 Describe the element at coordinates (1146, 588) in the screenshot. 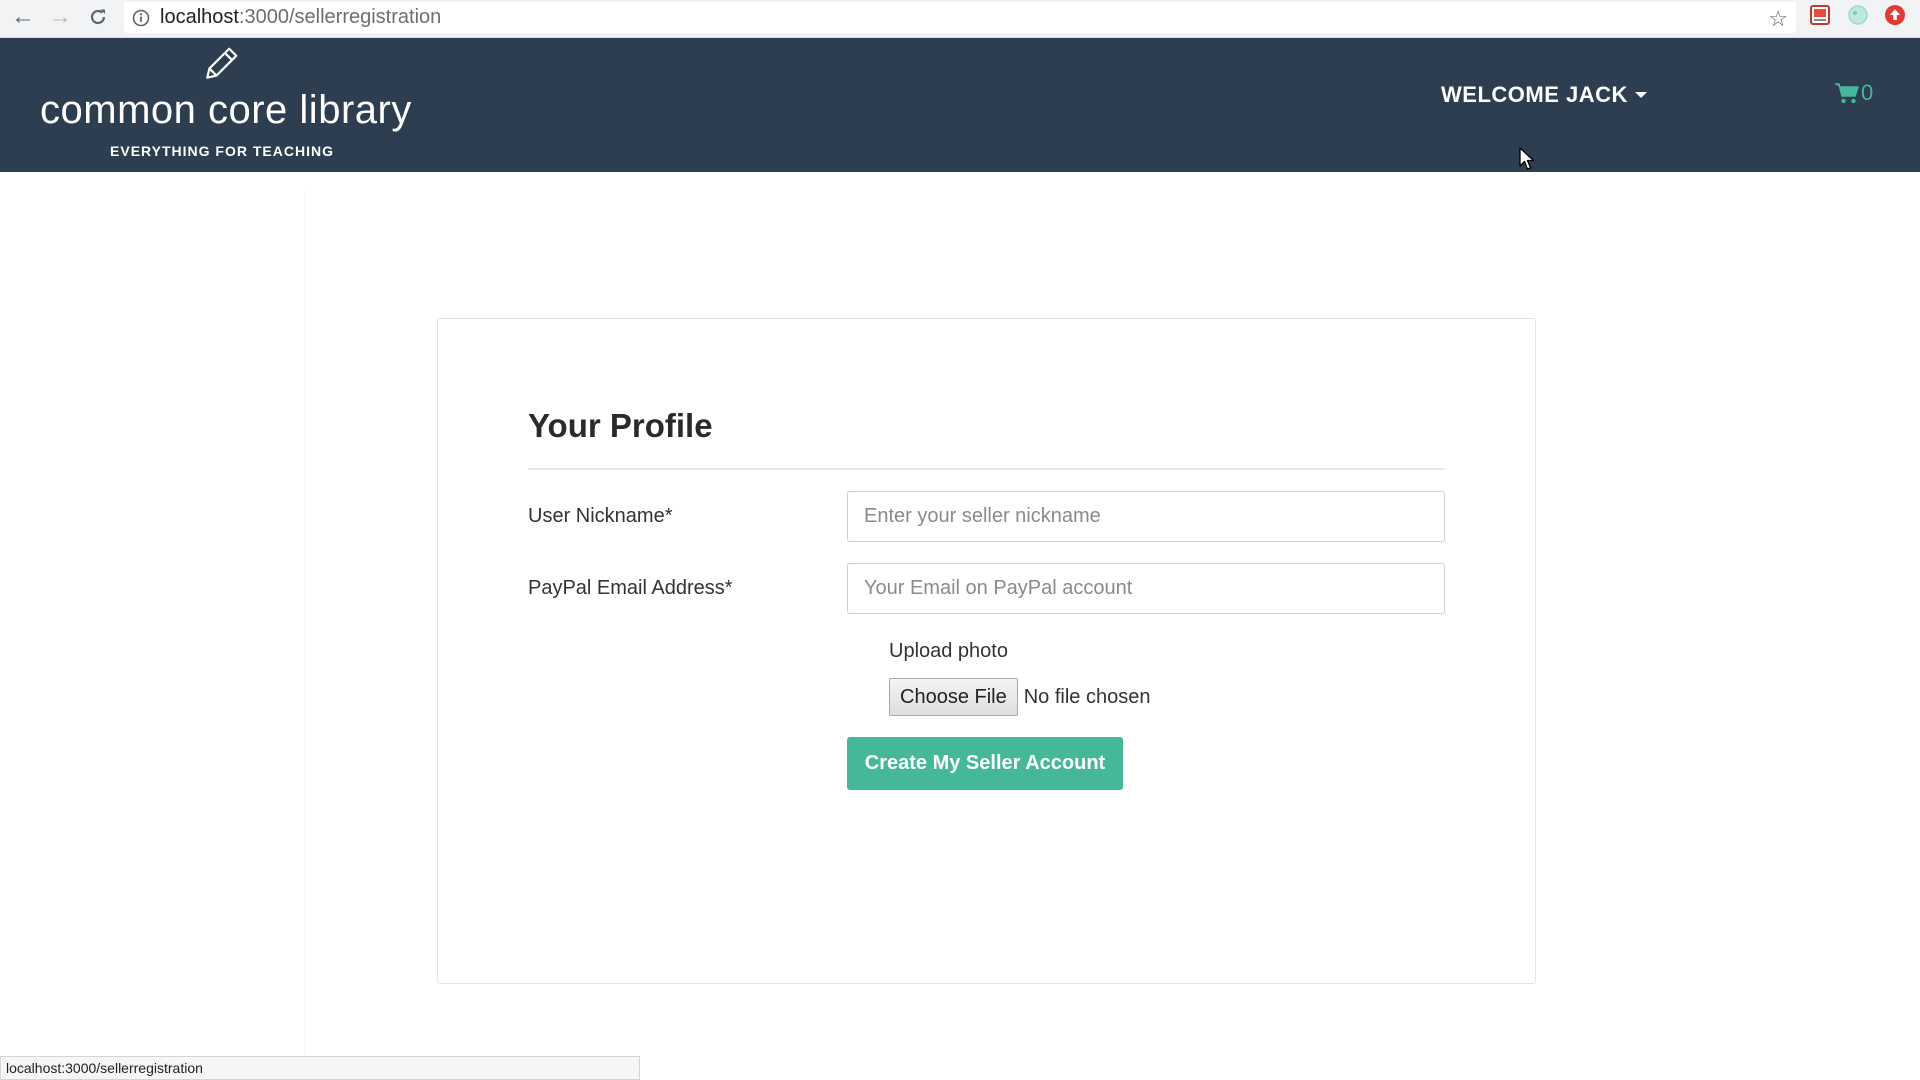

I see `paypal-email-input` at that location.